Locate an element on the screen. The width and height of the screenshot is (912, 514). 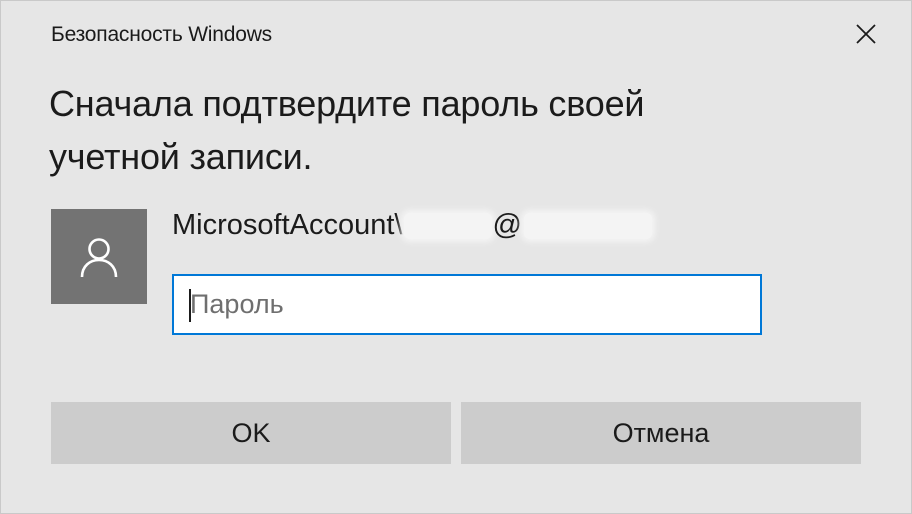
password-field is located at coordinates (467, 304).